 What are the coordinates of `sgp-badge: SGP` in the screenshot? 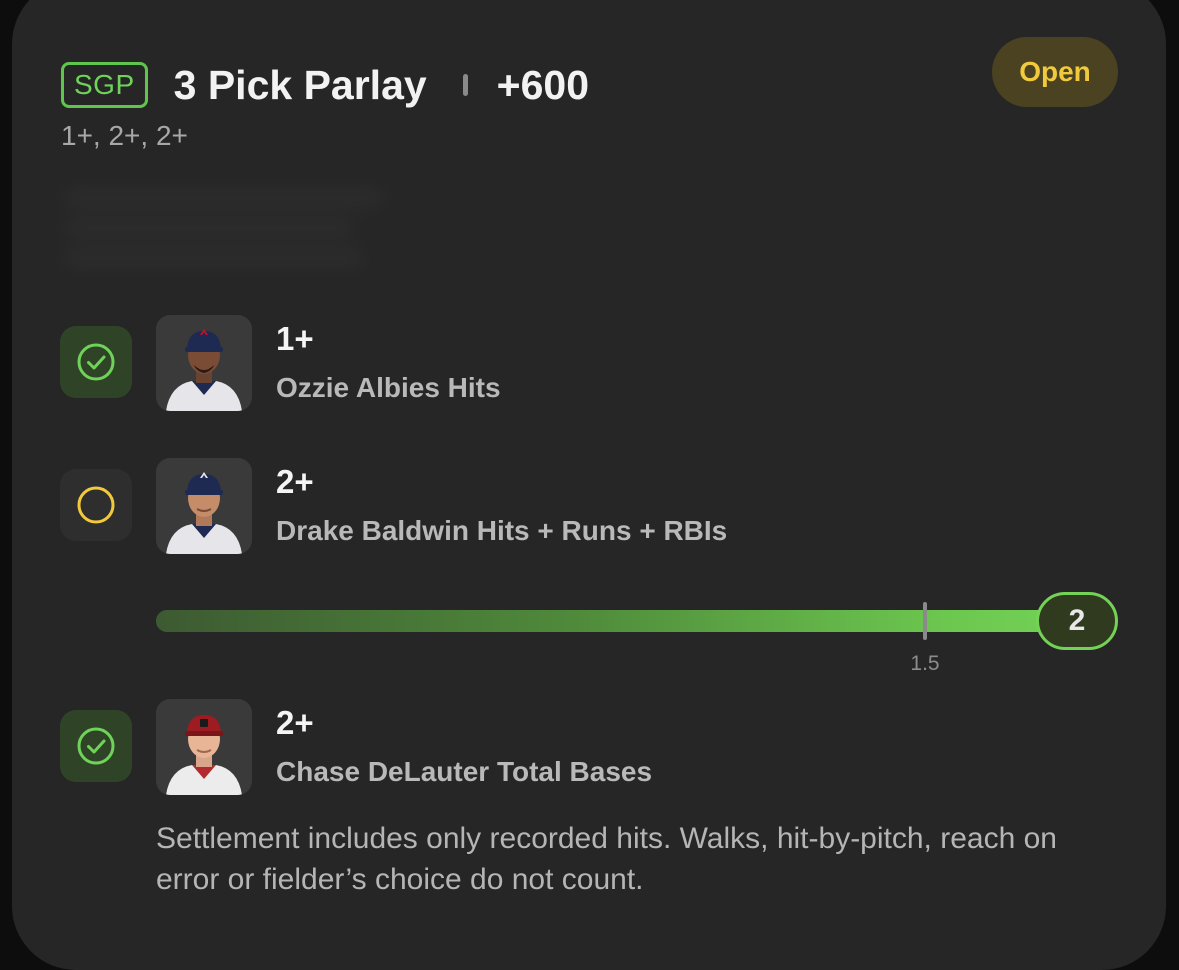 It's located at (104, 85).